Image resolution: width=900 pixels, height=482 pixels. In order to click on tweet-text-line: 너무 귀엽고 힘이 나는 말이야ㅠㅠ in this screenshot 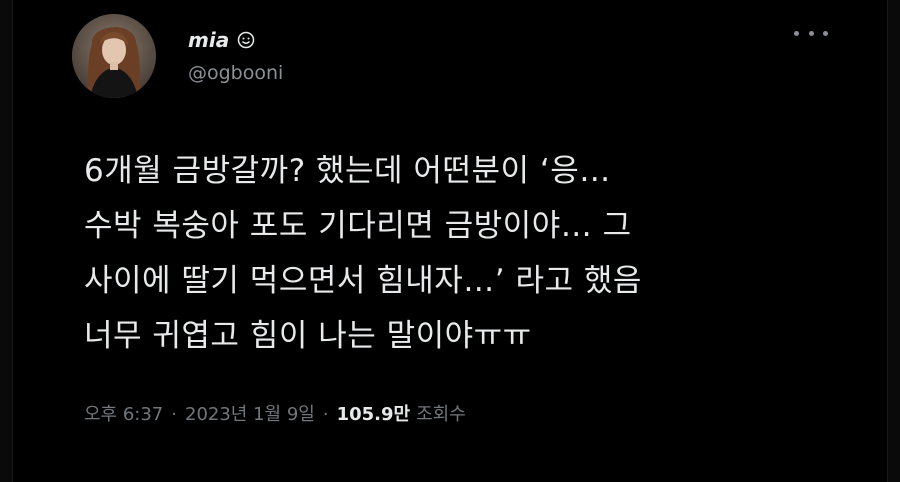, I will do `click(308, 336)`.